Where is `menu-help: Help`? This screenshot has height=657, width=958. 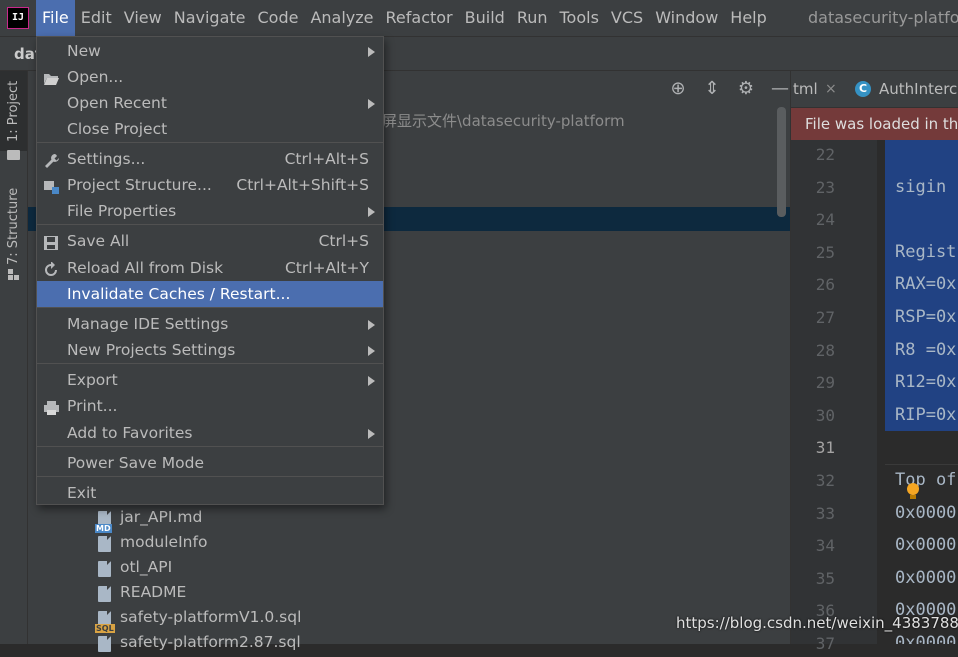 menu-help: Help is located at coordinates (748, 18).